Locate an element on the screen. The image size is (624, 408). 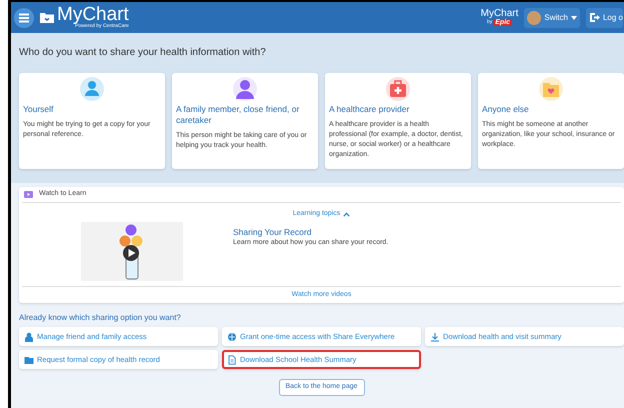
video-thumbnail is located at coordinates (132, 251).